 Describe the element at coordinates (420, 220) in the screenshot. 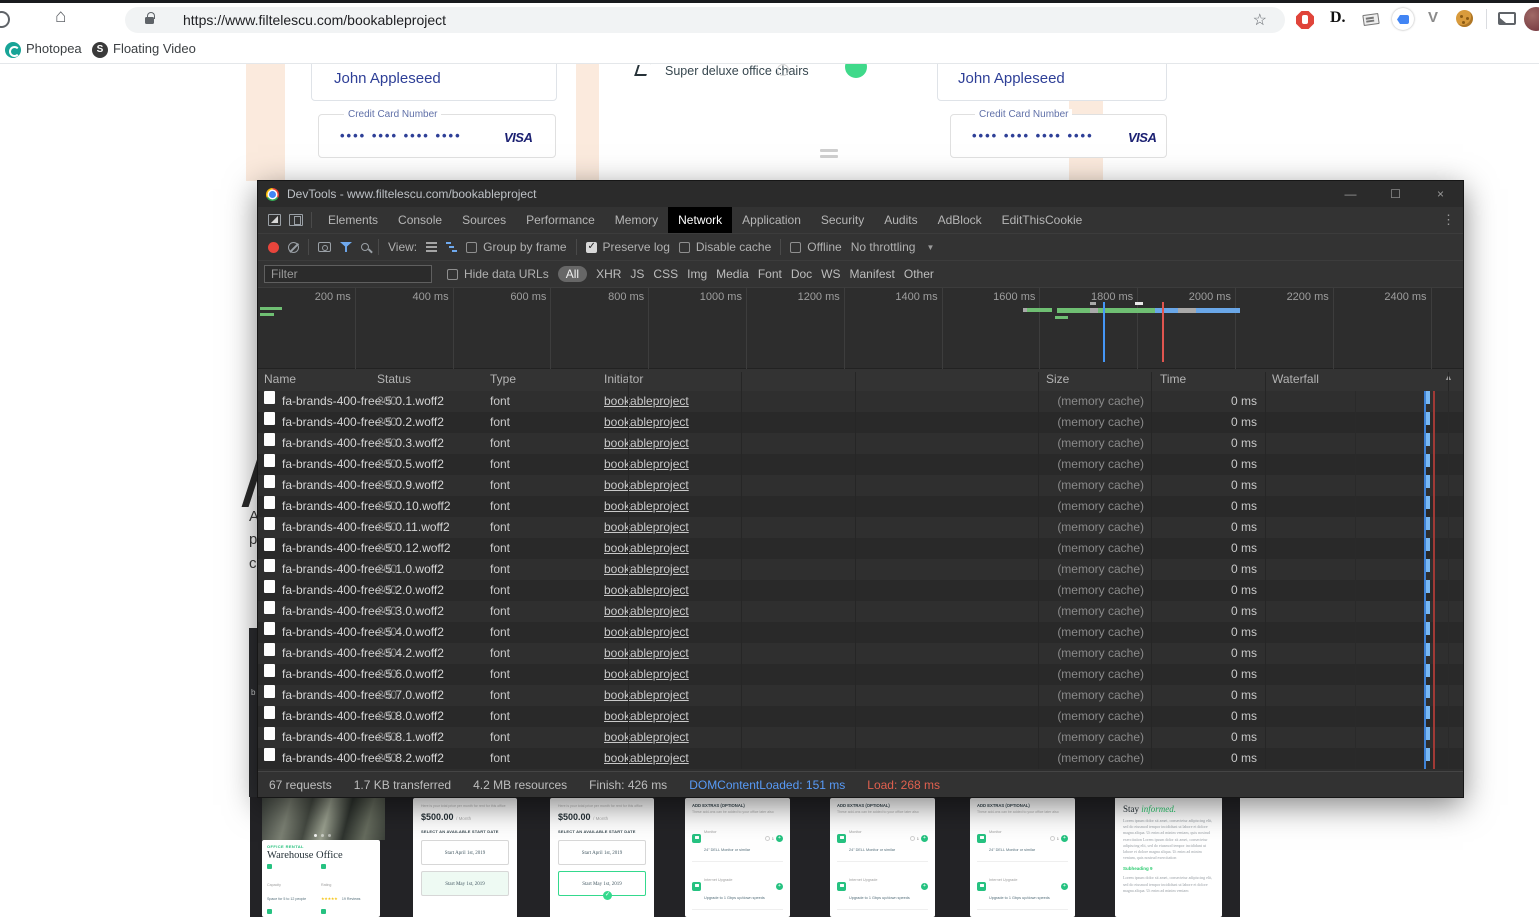

I see `devtools-tab: Console` at that location.